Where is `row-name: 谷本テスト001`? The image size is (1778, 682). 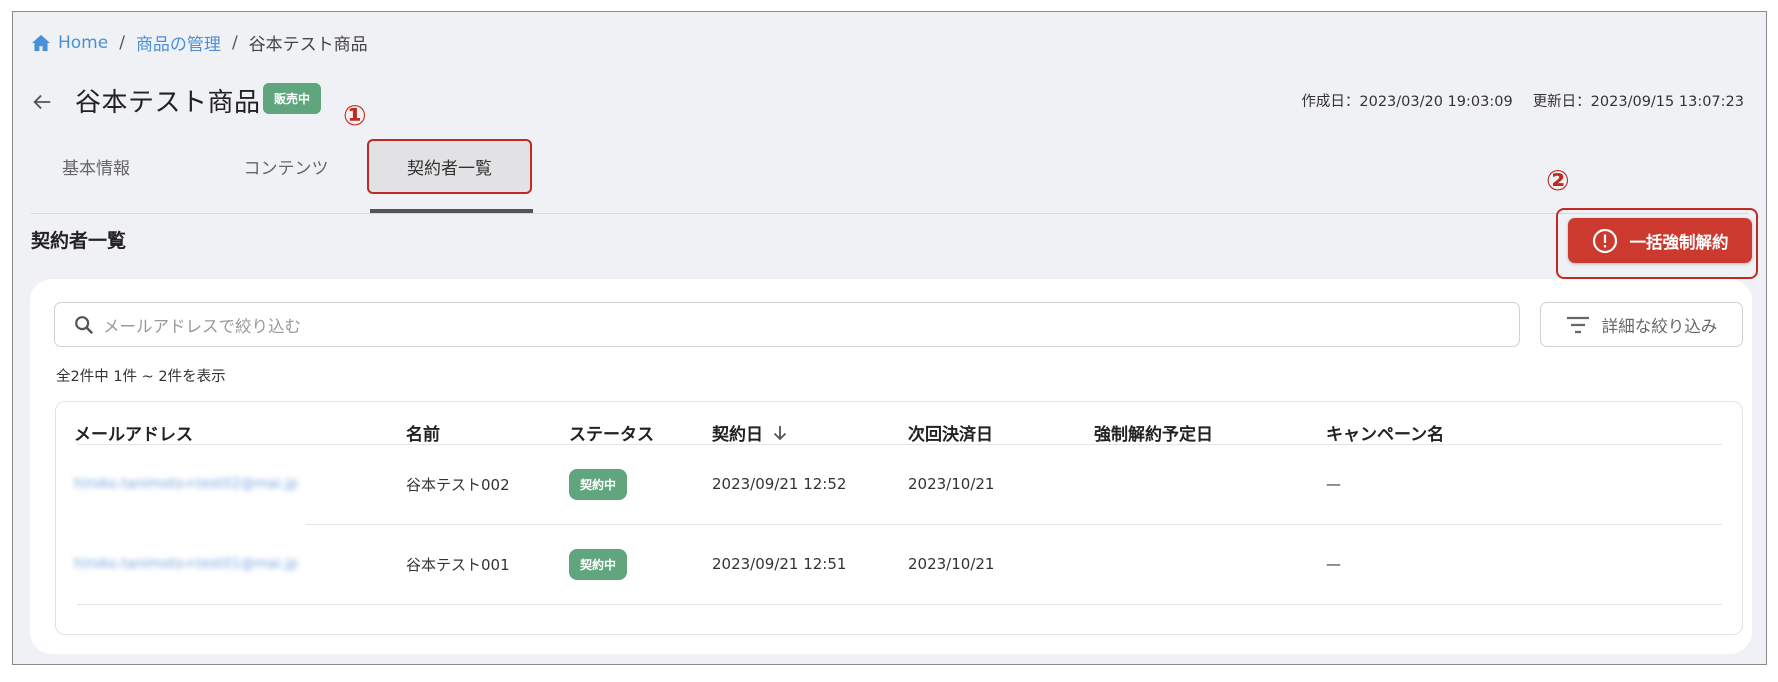
row-name: 谷本テスト001 is located at coordinates (458, 564).